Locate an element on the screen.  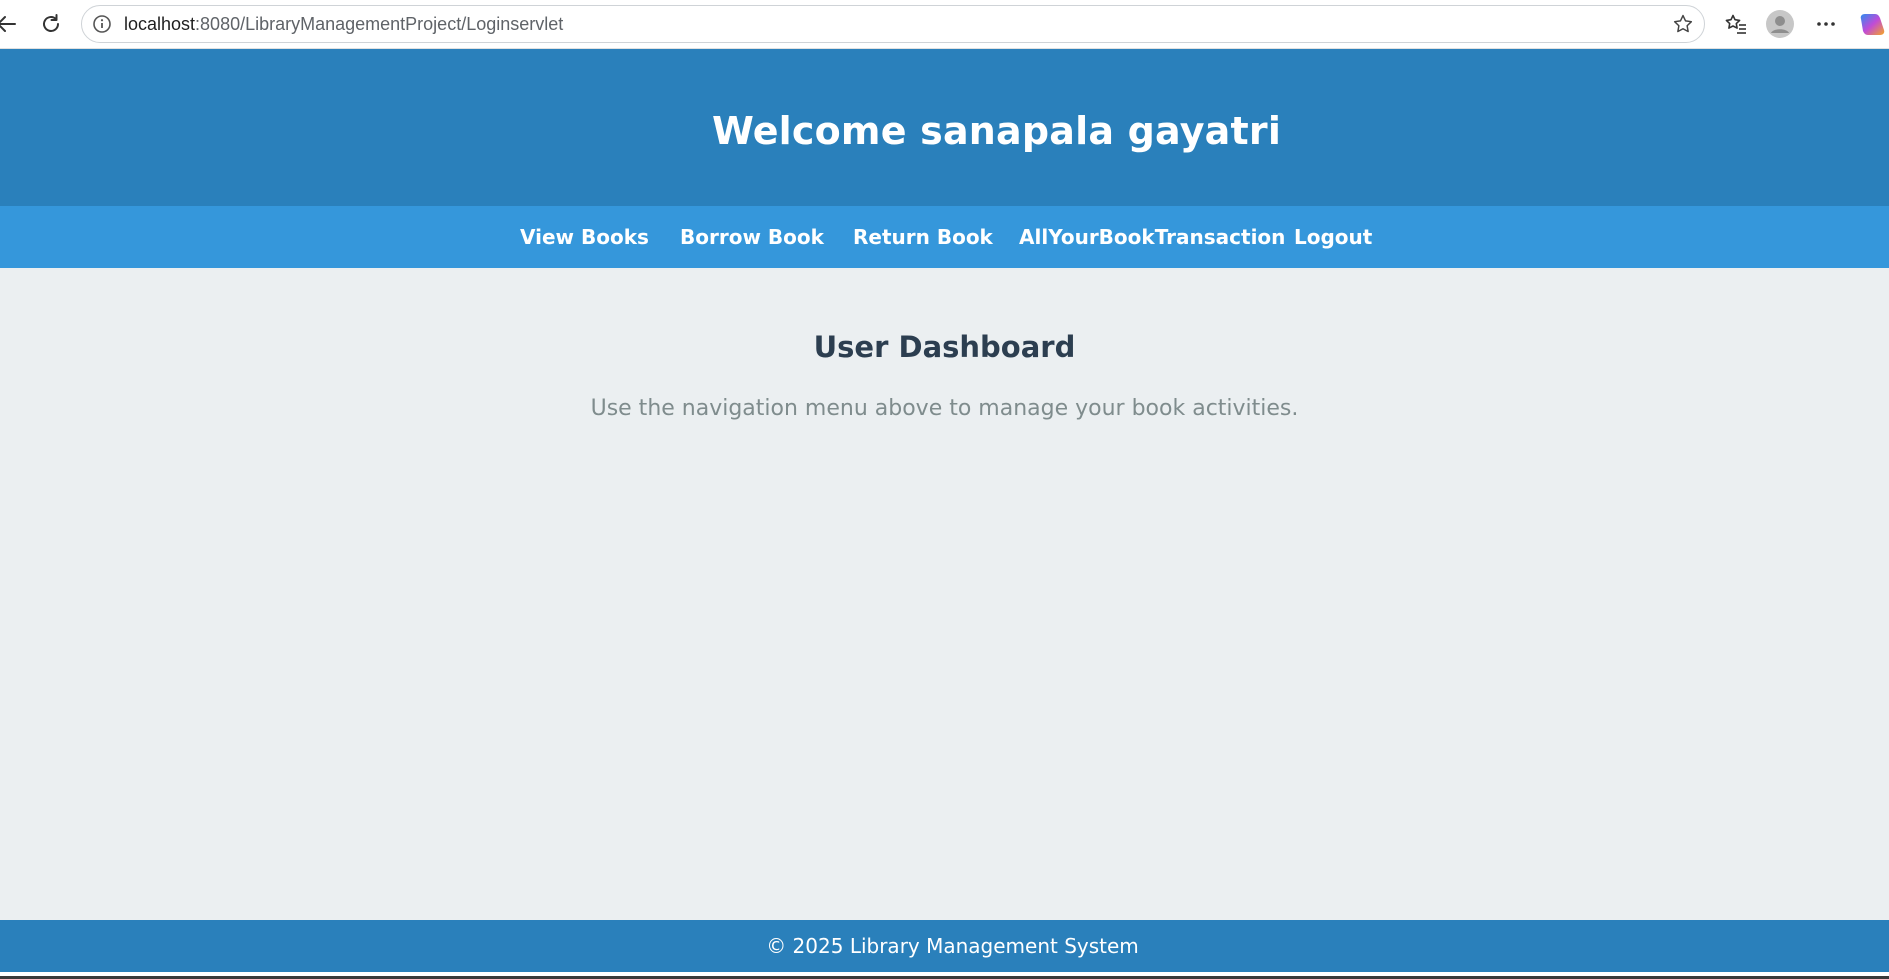
welcome-title: Welcome sanapala gayatri is located at coordinates (996, 130).